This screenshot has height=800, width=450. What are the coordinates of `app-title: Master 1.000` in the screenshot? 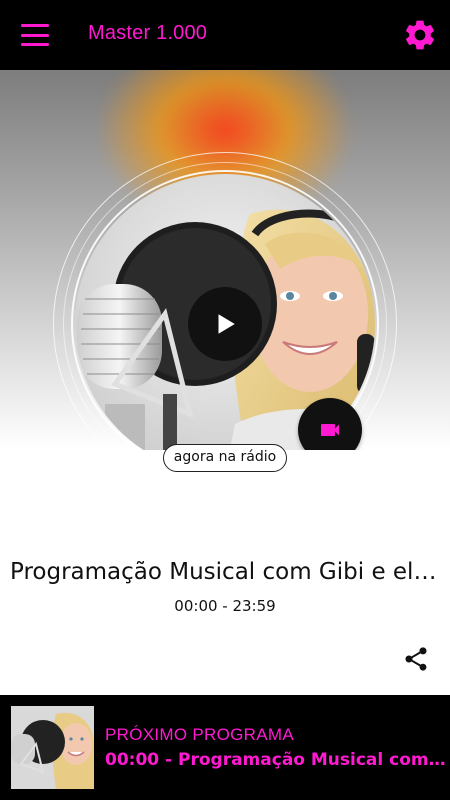 It's located at (148, 33).